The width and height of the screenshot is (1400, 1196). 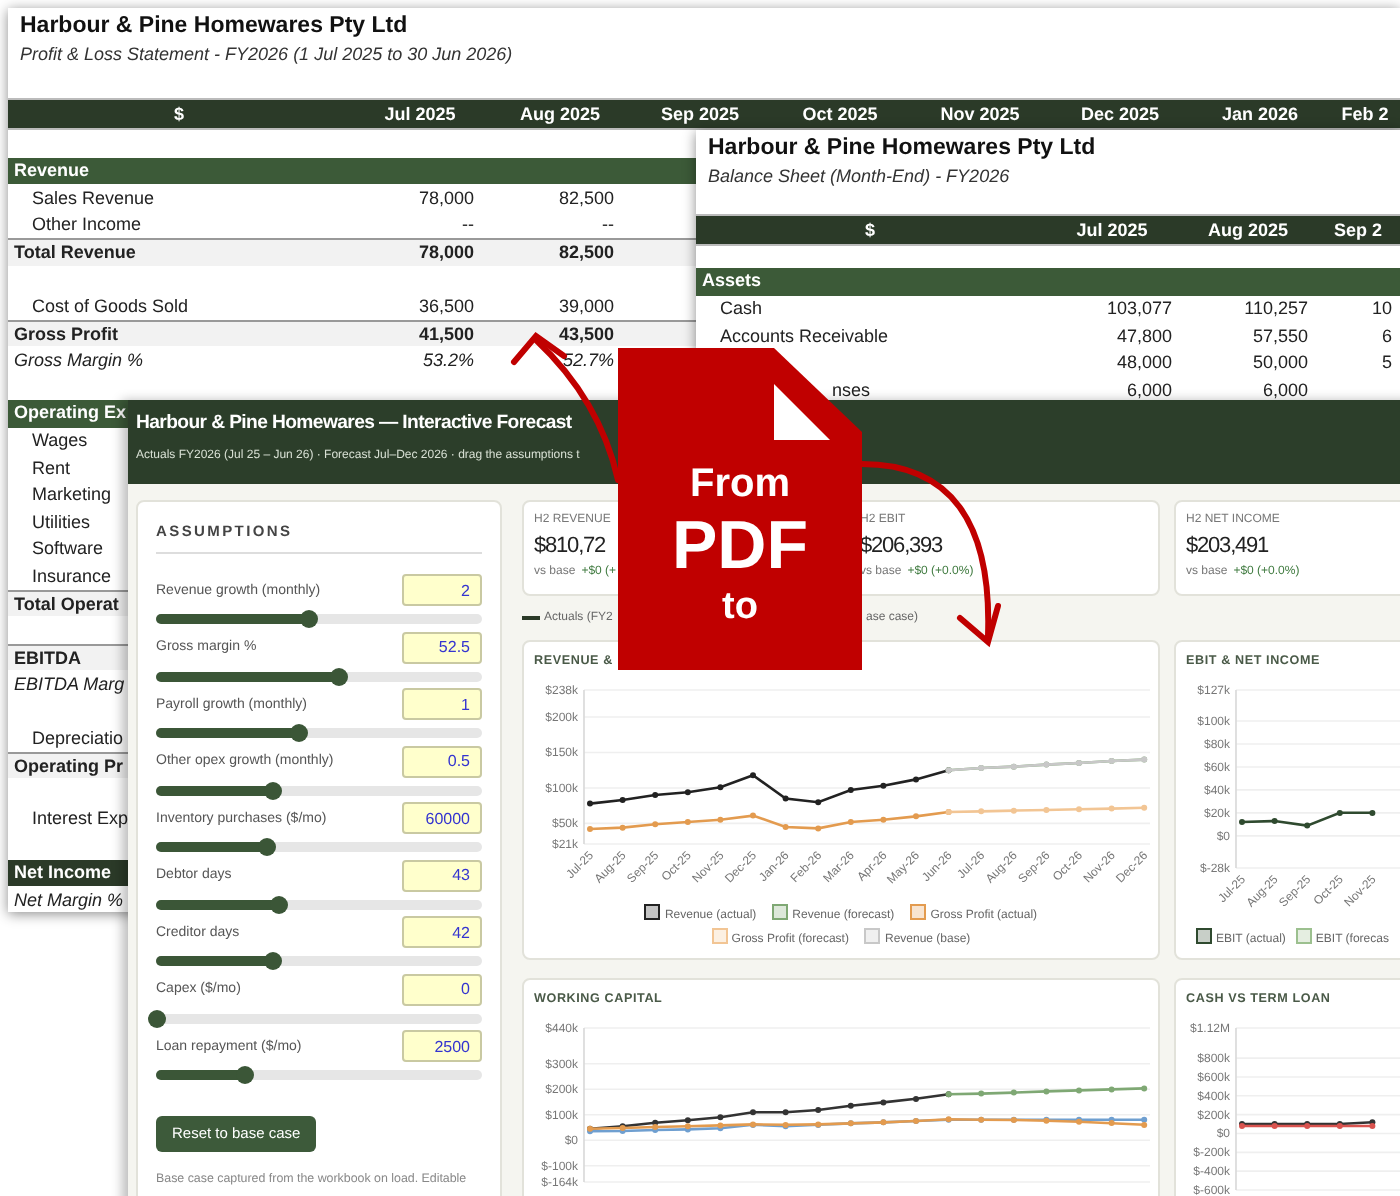 What do you see at coordinates (740, 308) in the screenshot?
I see `row-label: Cash` at bounding box center [740, 308].